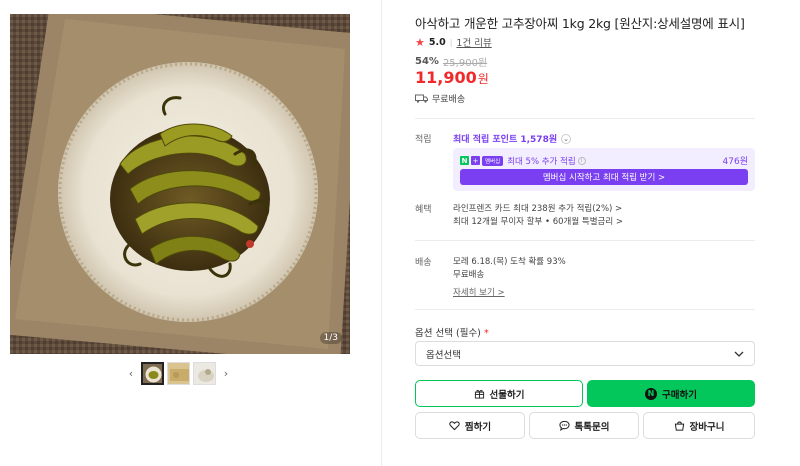 This screenshot has width=800, height=466. Describe the element at coordinates (679, 395) in the screenshot. I see `buy-button-label: 구매하기` at that location.